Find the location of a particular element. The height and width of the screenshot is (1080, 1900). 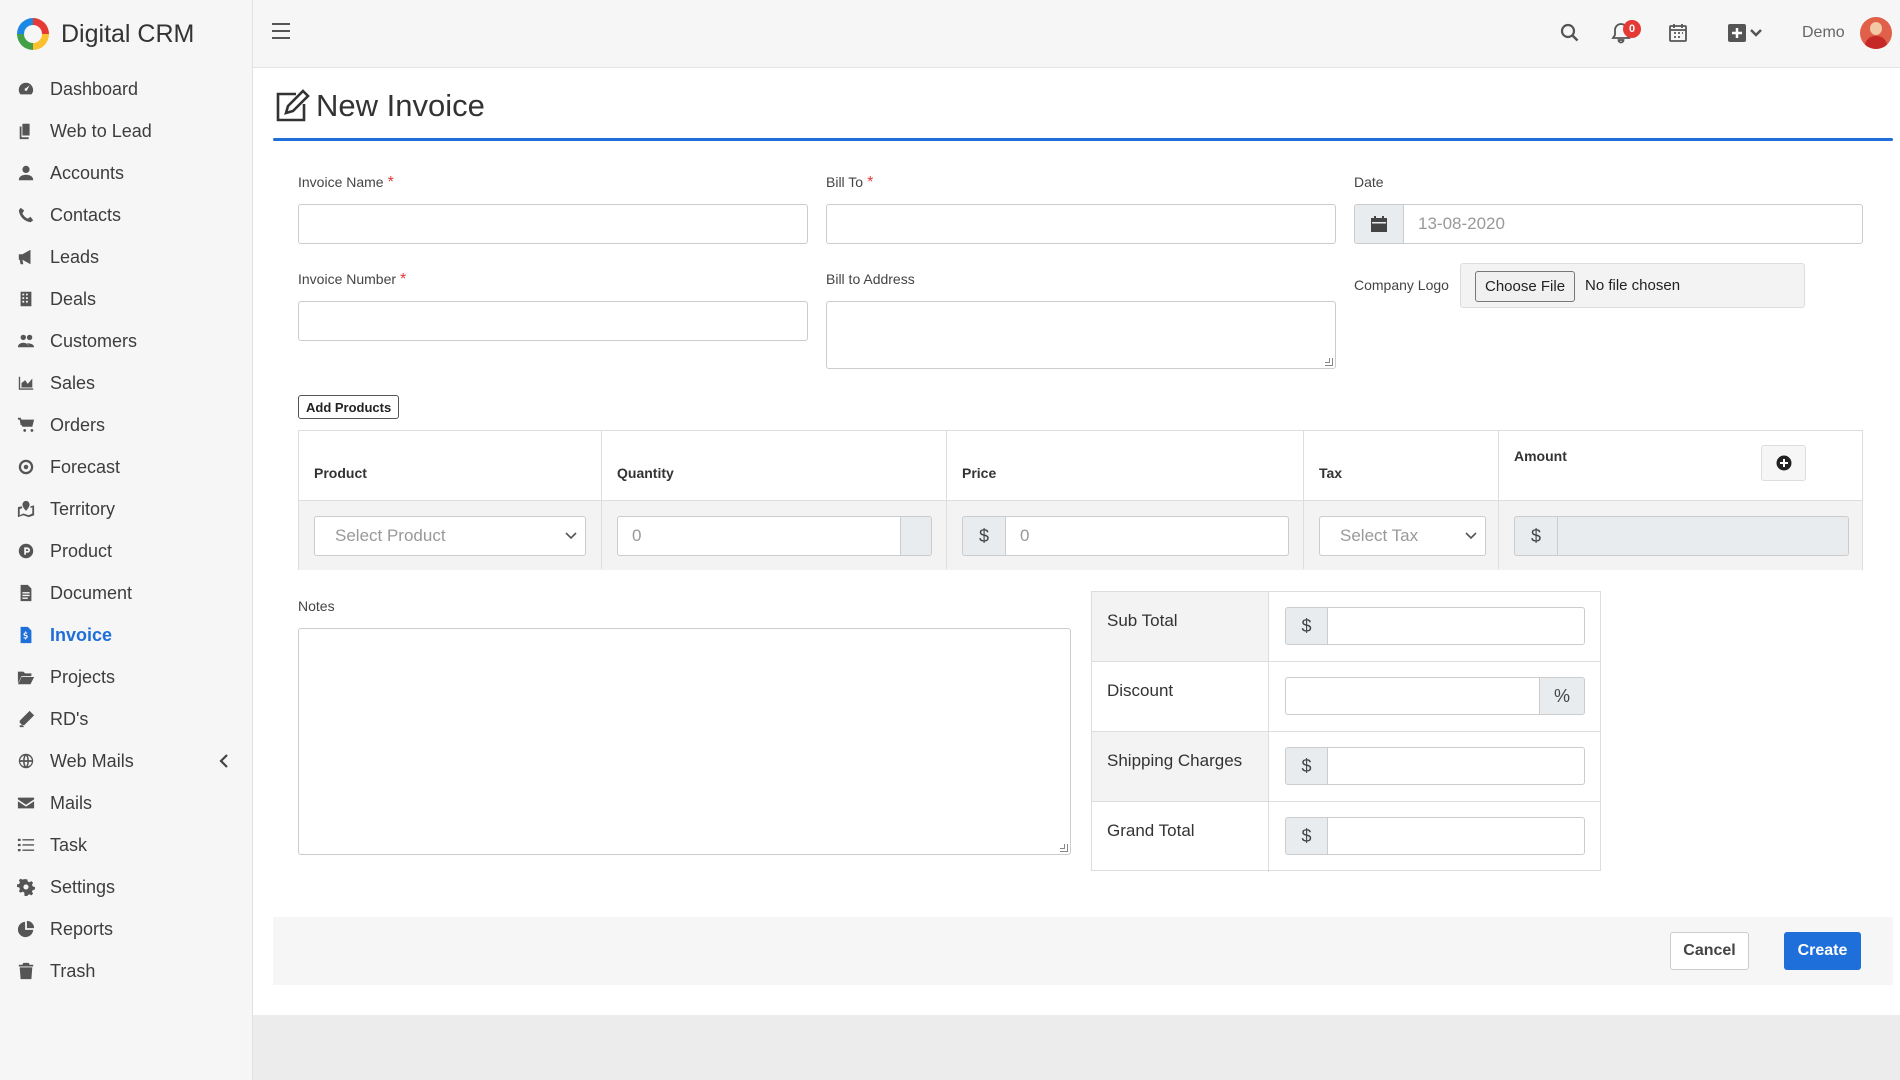

grand-total-row: Grand Total $ is located at coordinates (1346, 837).